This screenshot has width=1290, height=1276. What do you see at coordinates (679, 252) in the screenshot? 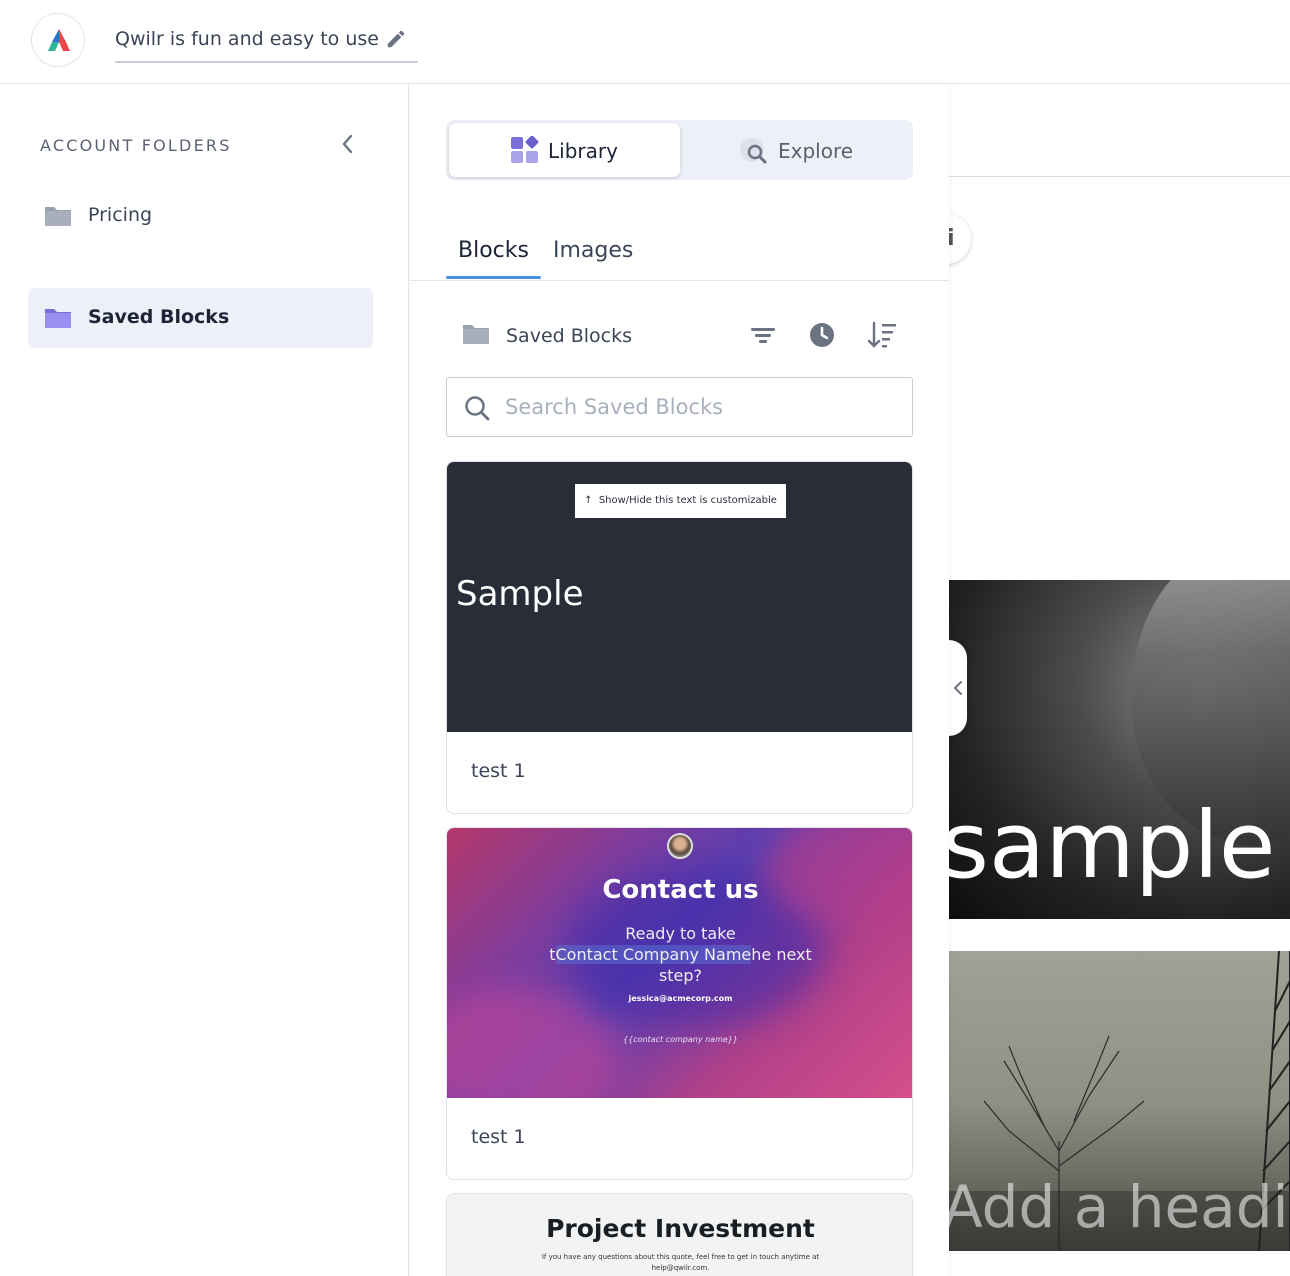
I see `content-tabs: Blocks Images` at bounding box center [679, 252].